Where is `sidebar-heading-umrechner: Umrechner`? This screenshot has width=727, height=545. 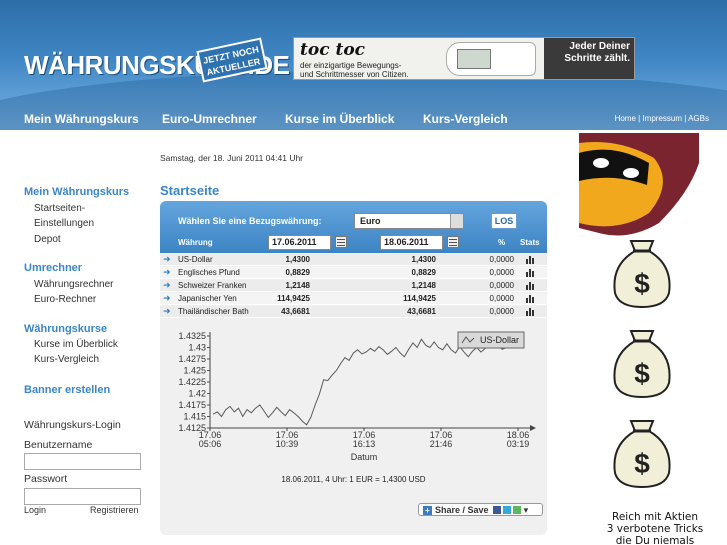
sidebar-heading-umrechner: Umrechner is located at coordinates (53, 268).